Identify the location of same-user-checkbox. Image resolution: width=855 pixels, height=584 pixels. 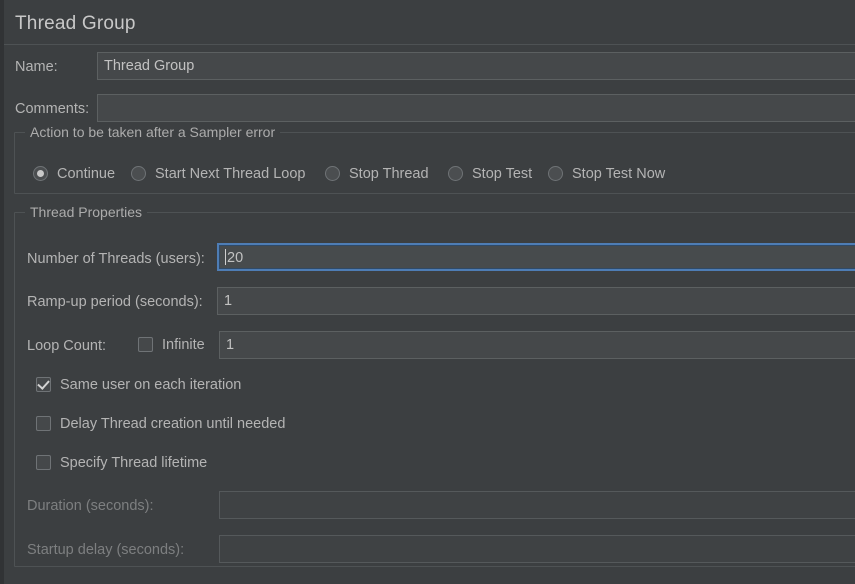
(43, 384).